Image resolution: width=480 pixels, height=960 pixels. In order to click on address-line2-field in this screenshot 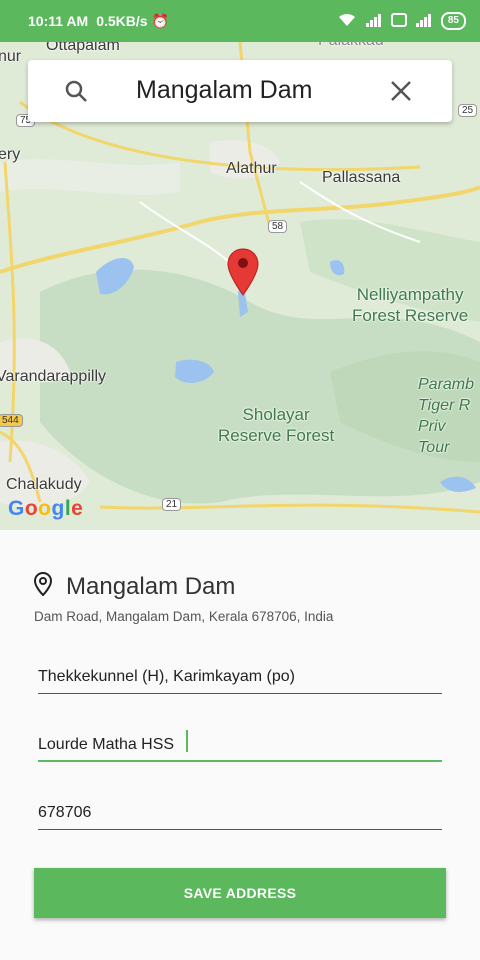, I will do `click(240, 747)`.